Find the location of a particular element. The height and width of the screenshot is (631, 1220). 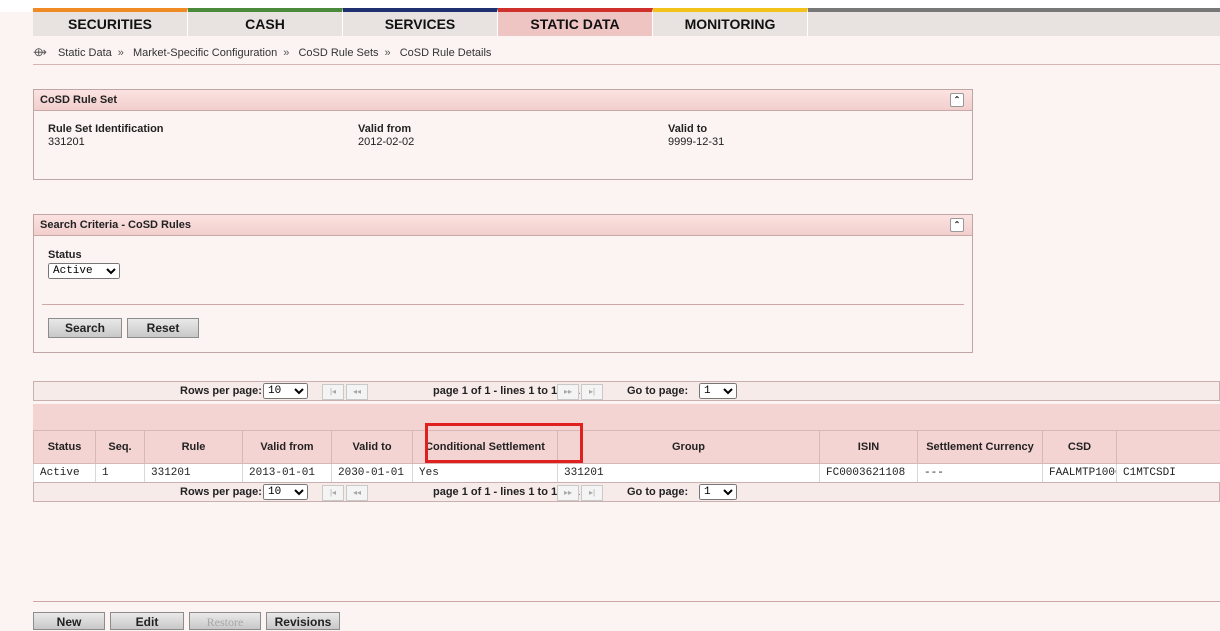

rule-set-id-value: 331201 is located at coordinates (66, 142).